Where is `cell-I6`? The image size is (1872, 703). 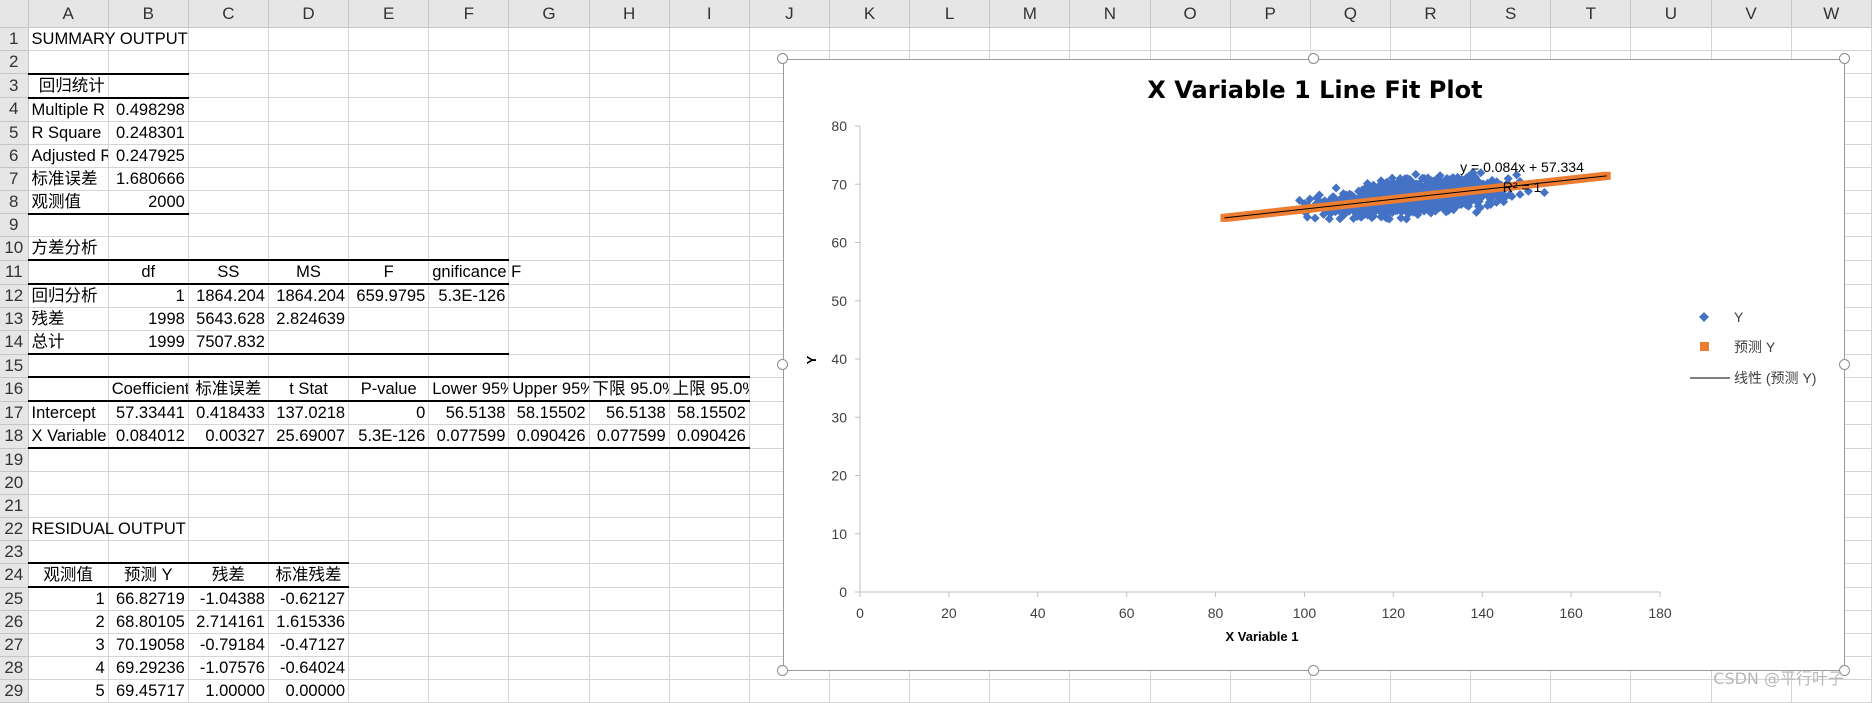
cell-I6 is located at coordinates (709, 156).